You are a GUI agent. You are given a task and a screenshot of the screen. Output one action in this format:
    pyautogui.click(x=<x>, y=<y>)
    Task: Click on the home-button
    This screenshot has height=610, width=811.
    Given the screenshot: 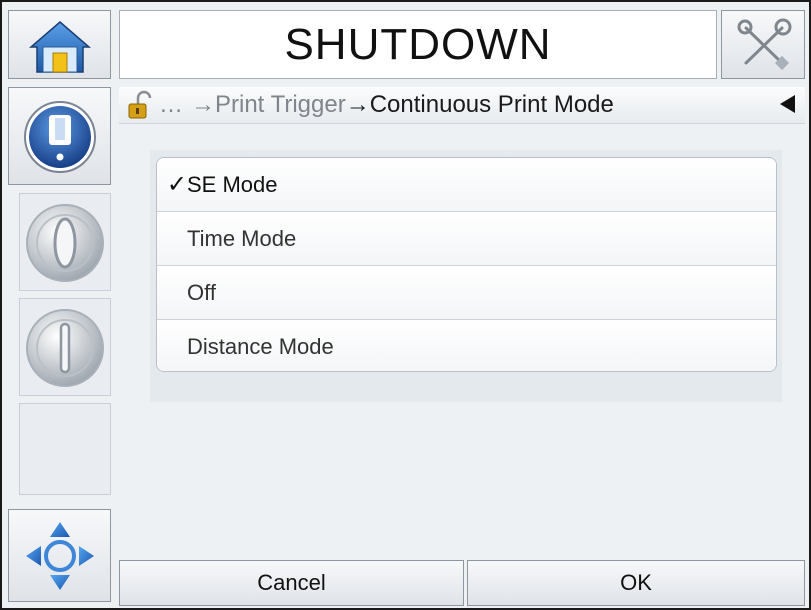 What is the action you would take?
    pyautogui.click(x=59, y=44)
    